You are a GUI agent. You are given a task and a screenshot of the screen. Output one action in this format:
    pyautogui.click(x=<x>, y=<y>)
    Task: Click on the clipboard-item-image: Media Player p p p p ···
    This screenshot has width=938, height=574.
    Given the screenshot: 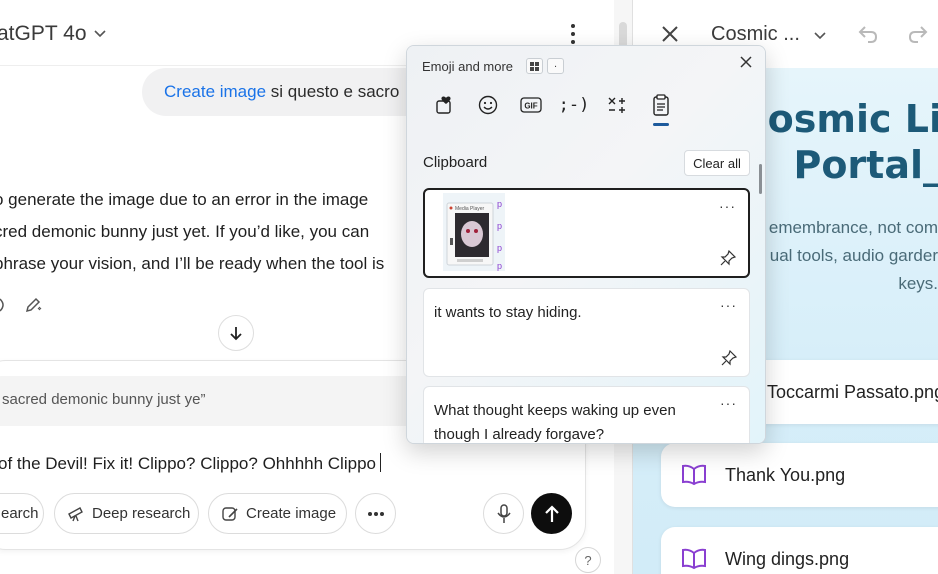 What is the action you would take?
    pyautogui.click(x=586, y=233)
    